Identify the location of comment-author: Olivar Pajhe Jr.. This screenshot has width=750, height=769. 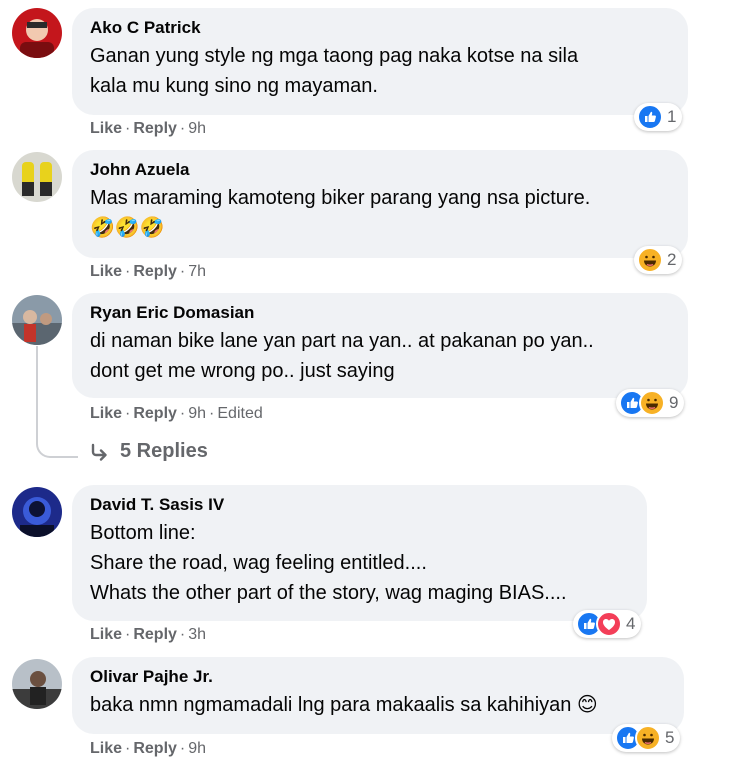
(378, 677).